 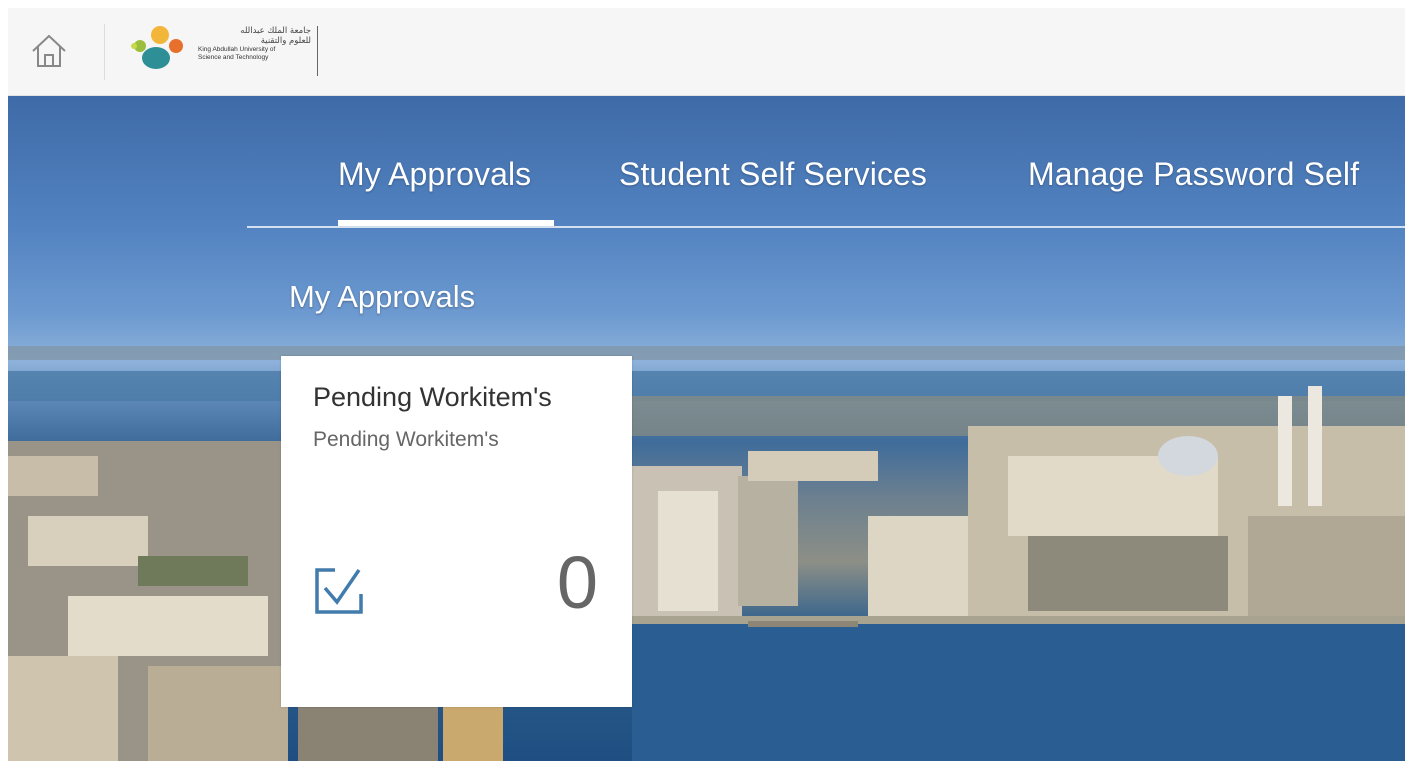 I want to click on tab-bar-line, so click(x=826, y=227).